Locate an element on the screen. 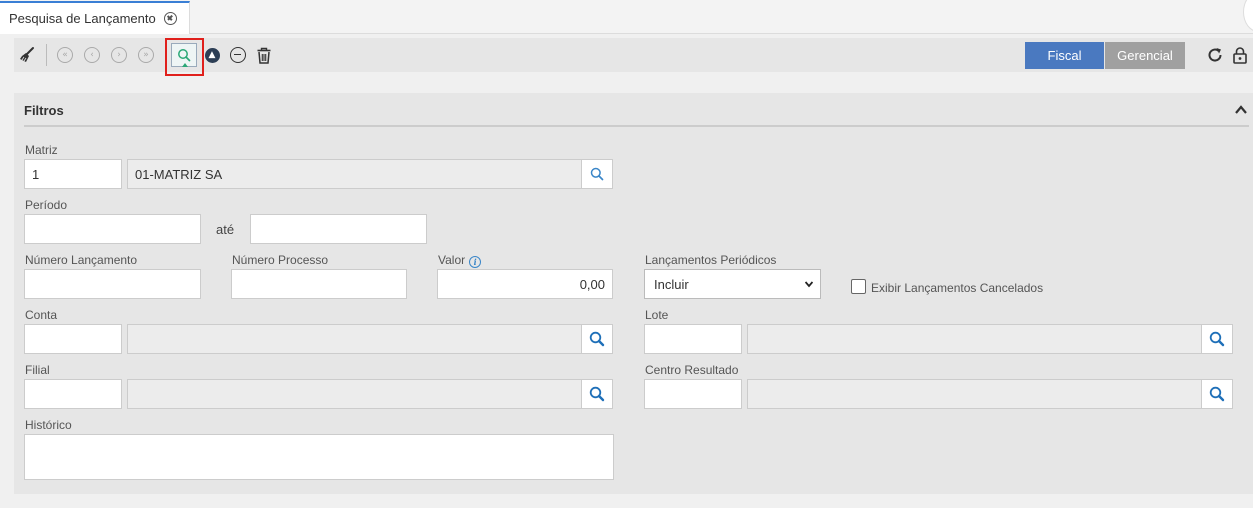 Image resolution: width=1253 pixels, height=508 pixels. numero-lancamento-input is located at coordinates (112, 284).